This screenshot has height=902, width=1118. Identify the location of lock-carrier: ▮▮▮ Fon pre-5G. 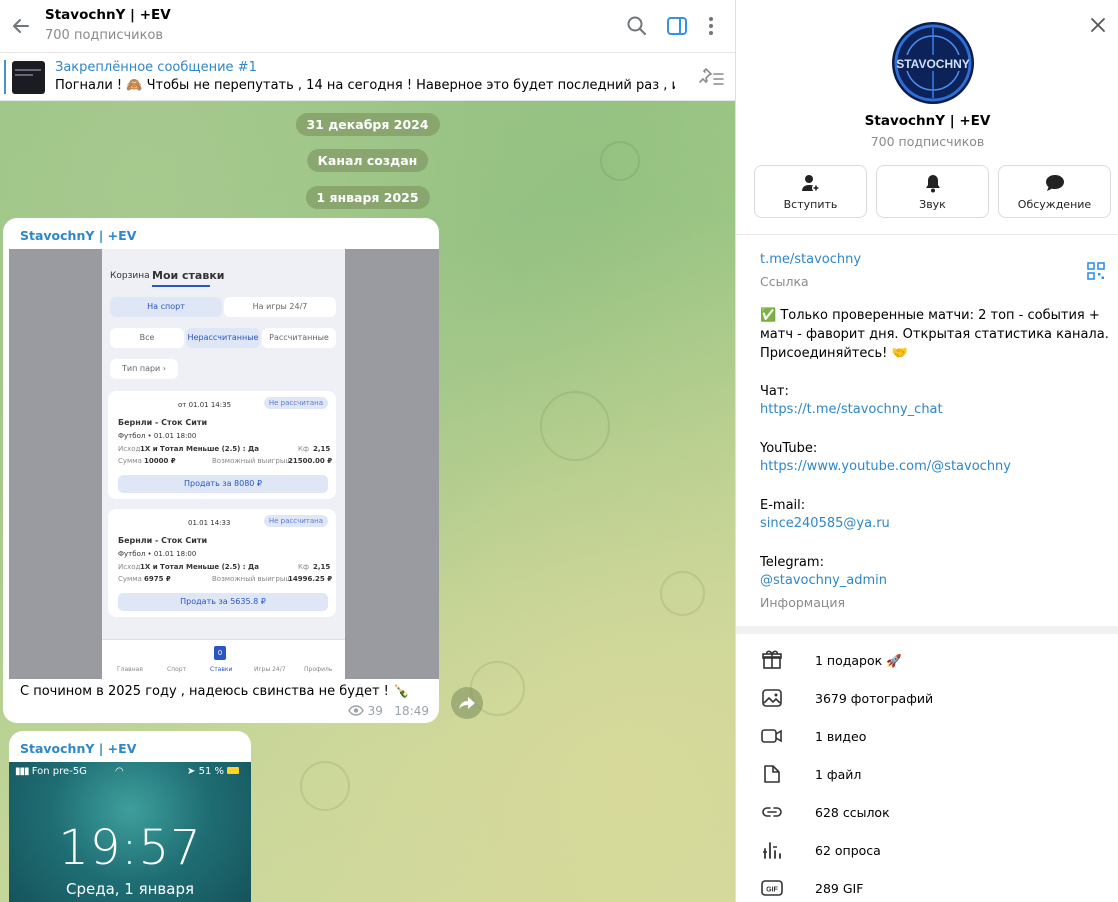
(51, 771).